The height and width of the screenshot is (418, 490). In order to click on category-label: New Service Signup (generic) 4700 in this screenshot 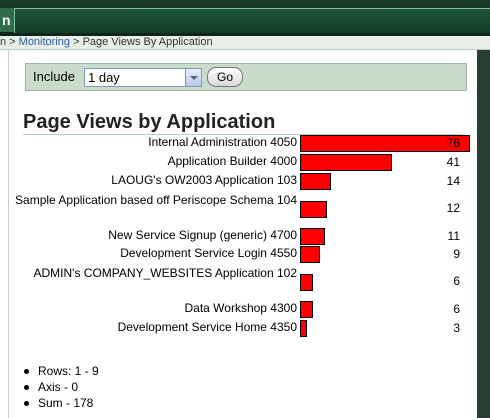, I will do `click(202, 235)`.